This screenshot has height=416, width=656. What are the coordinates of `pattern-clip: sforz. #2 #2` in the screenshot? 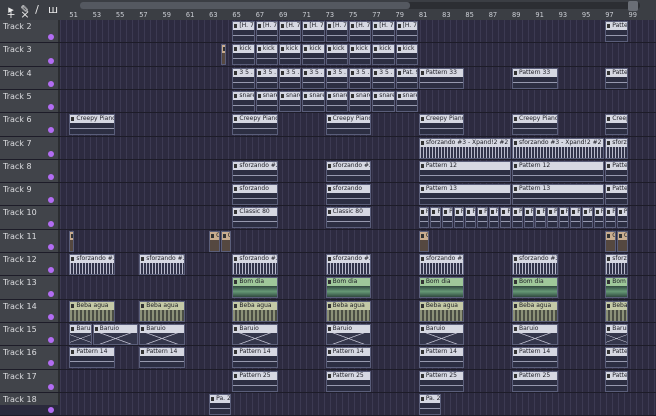 It's located at (616, 148).